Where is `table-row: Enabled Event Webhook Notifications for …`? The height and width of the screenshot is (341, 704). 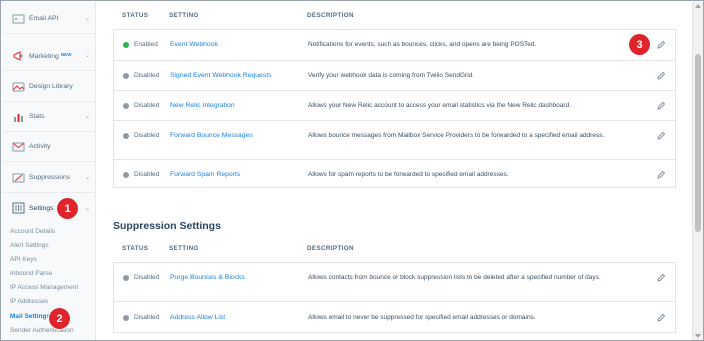
table-row: Enabled Event Webhook Notifications for … is located at coordinates (394, 45).